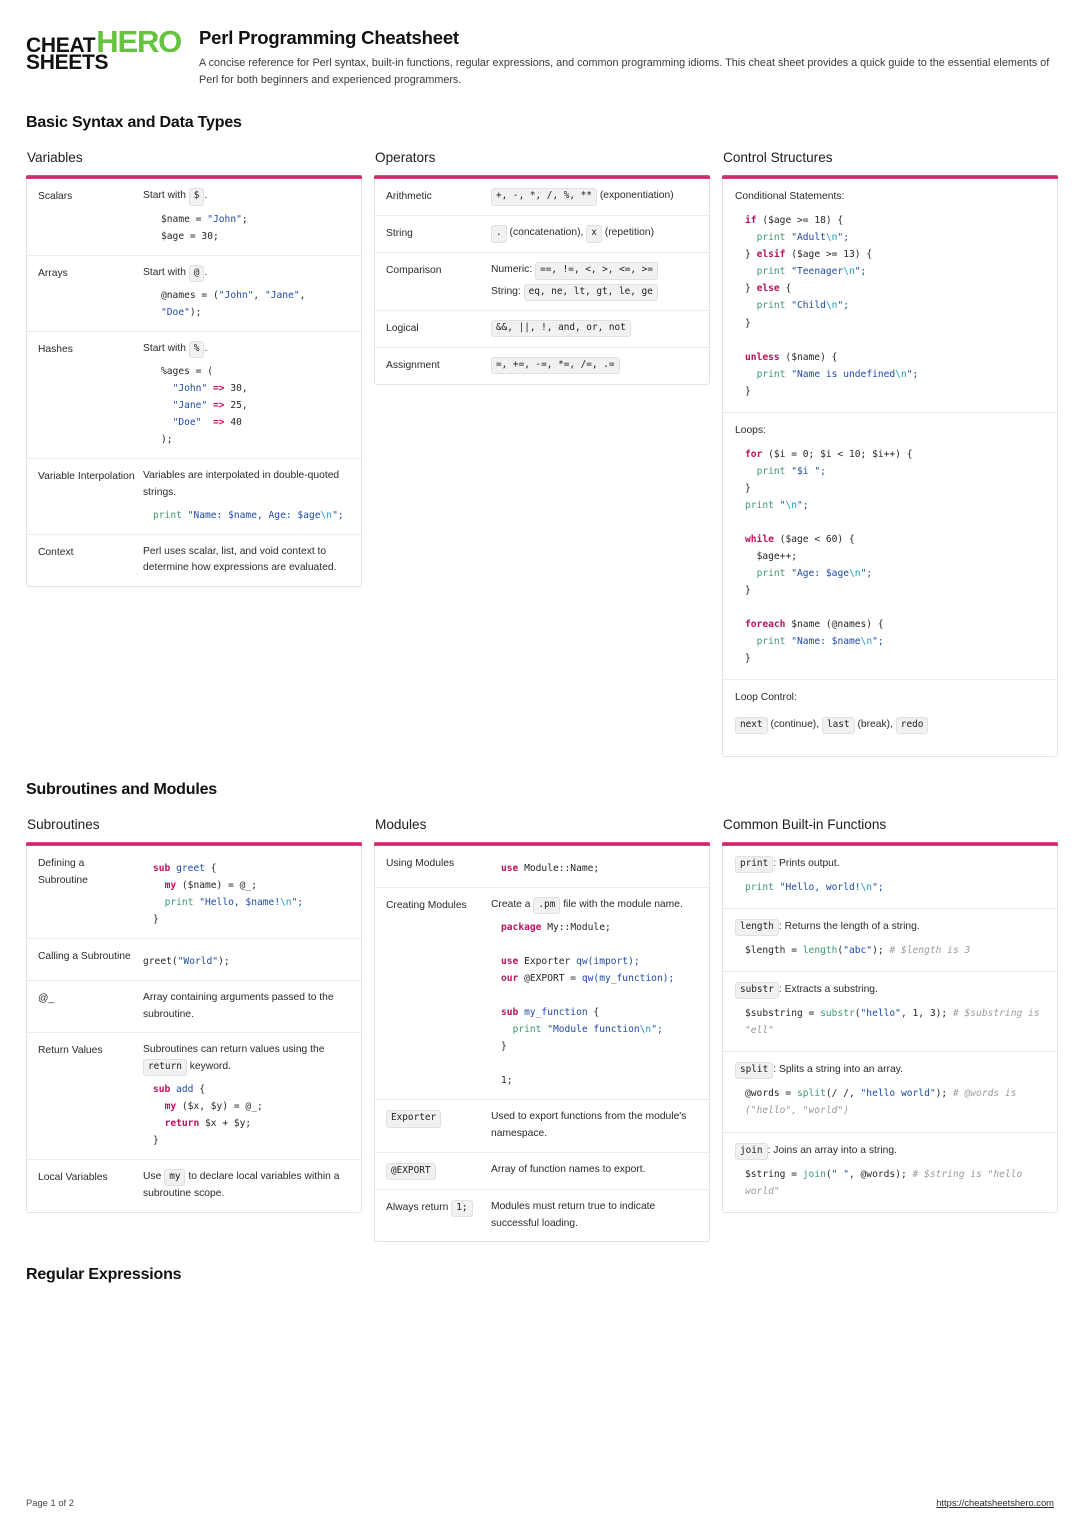  I want to click on code-foreach-print-end: ";, so click(878, 642).